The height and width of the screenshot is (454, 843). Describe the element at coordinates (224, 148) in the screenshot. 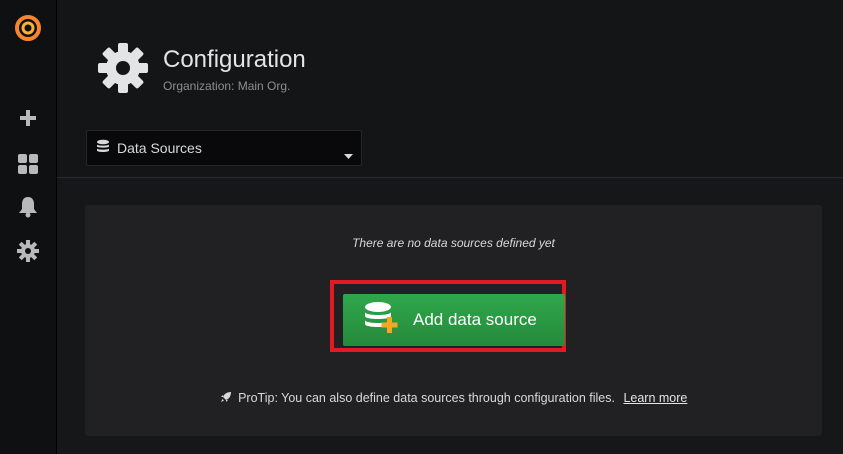

I see `section-dropdown: Data Sources` at that location.